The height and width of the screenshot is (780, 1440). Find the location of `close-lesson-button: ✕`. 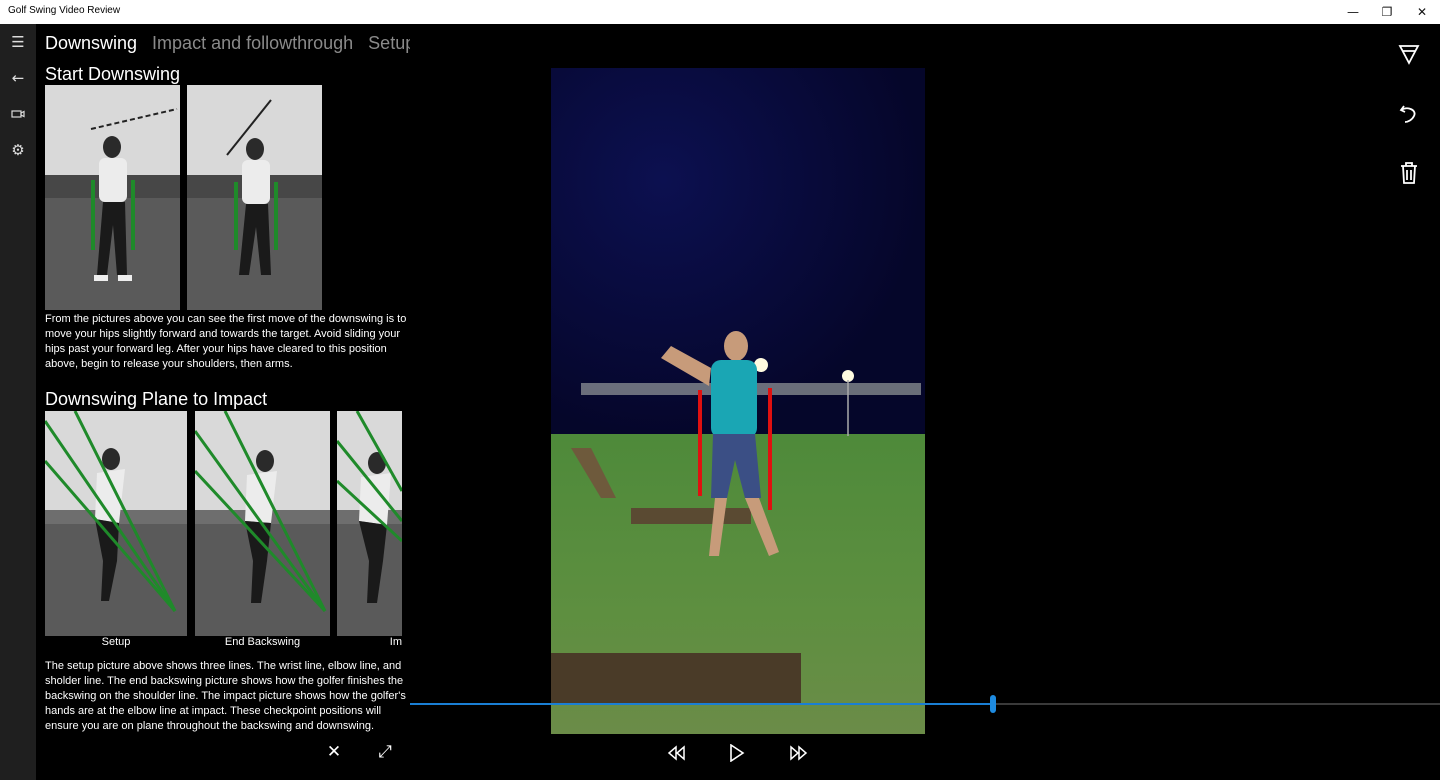

close-lesson-button: ✕ is located at coordinates (334, 752).